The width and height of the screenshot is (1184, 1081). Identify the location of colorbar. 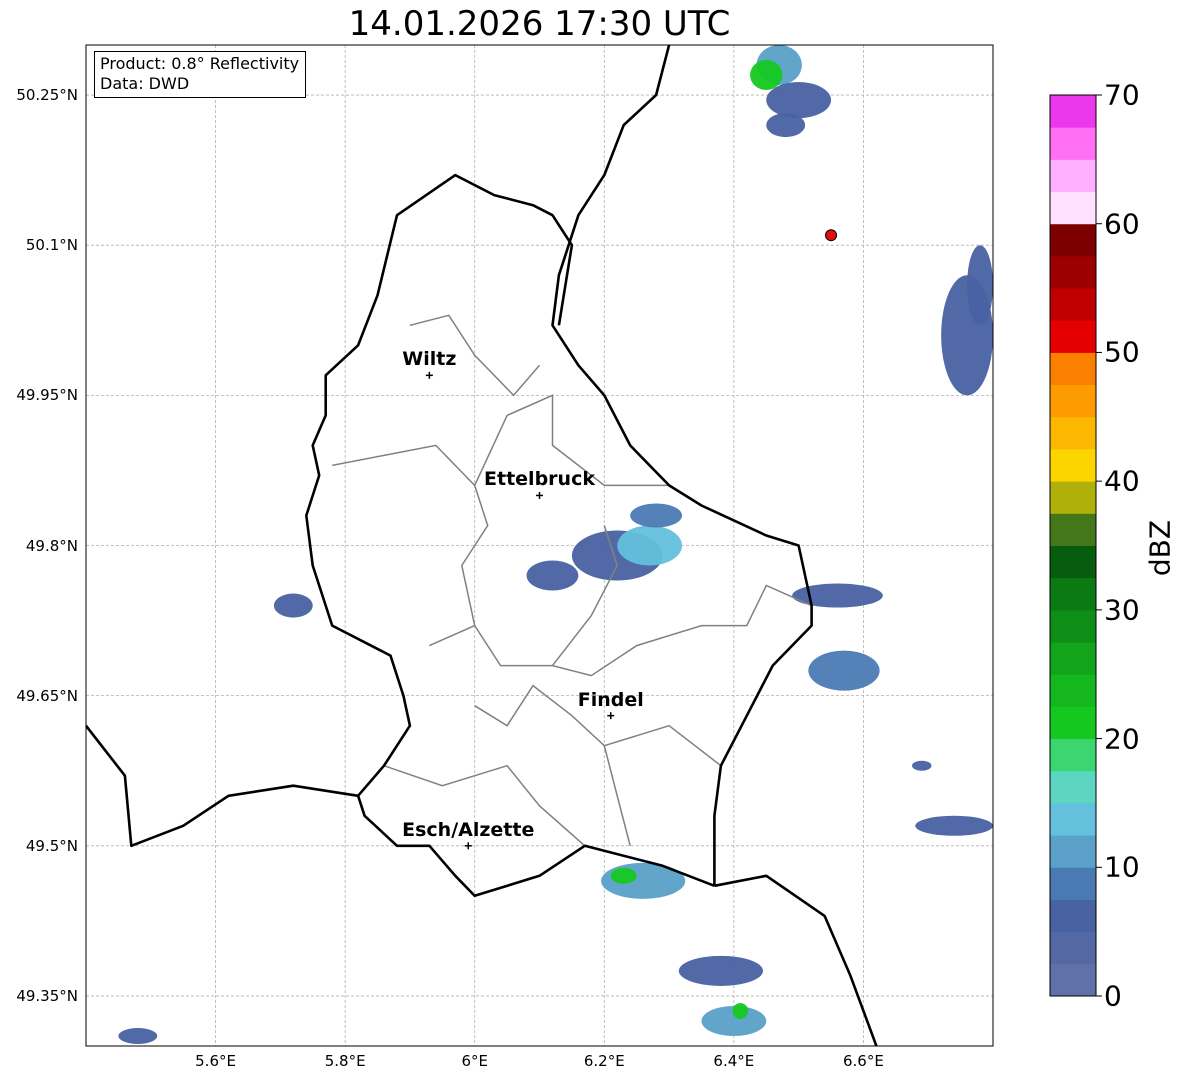
(1075, 545).